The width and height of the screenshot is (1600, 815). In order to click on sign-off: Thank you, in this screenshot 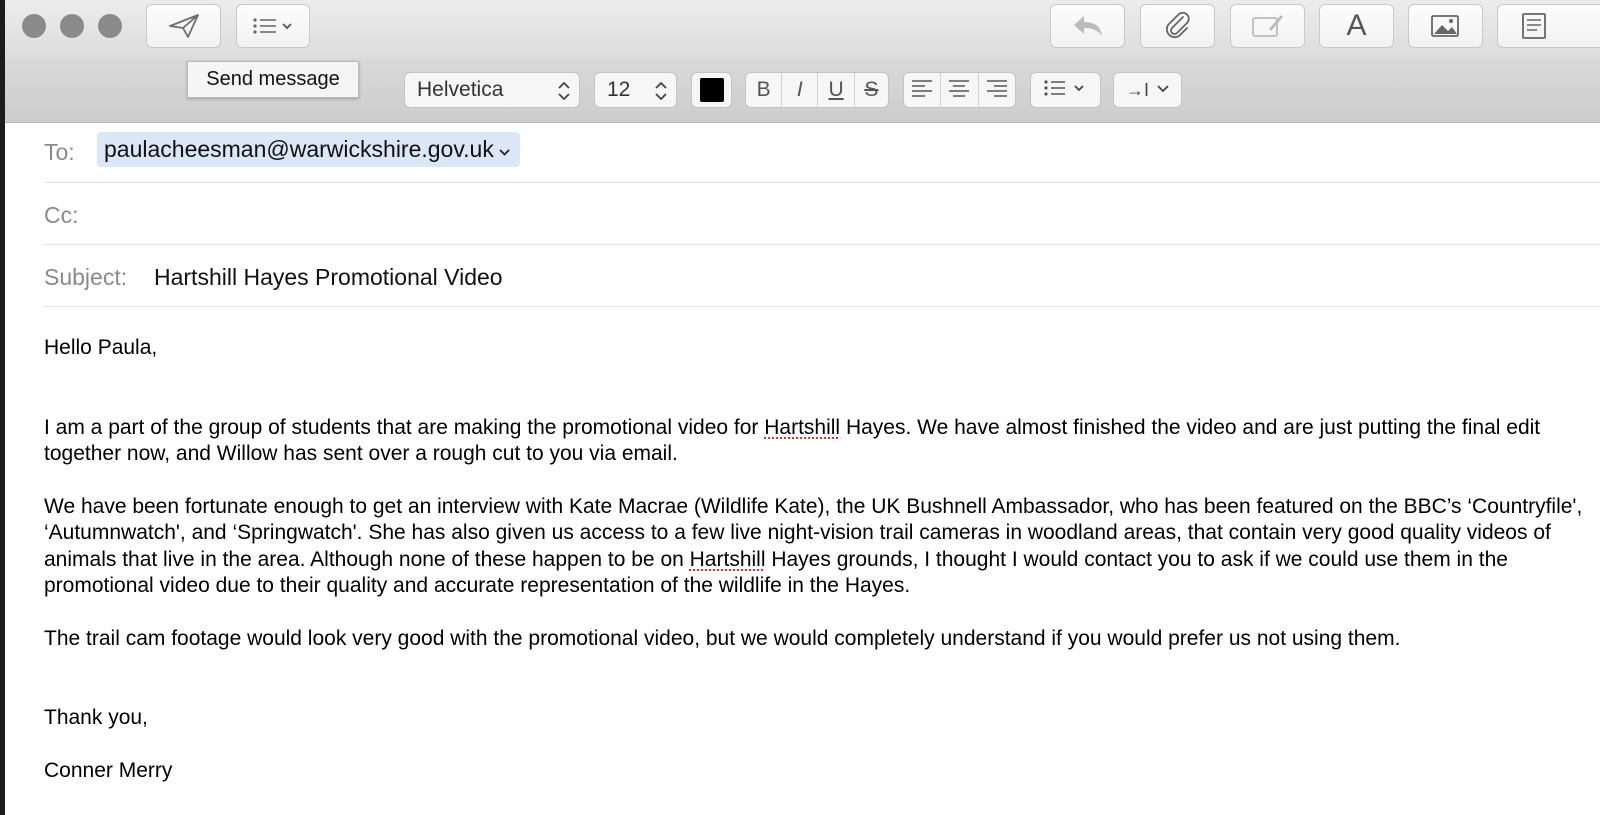, I will do `click(96, 717)`.